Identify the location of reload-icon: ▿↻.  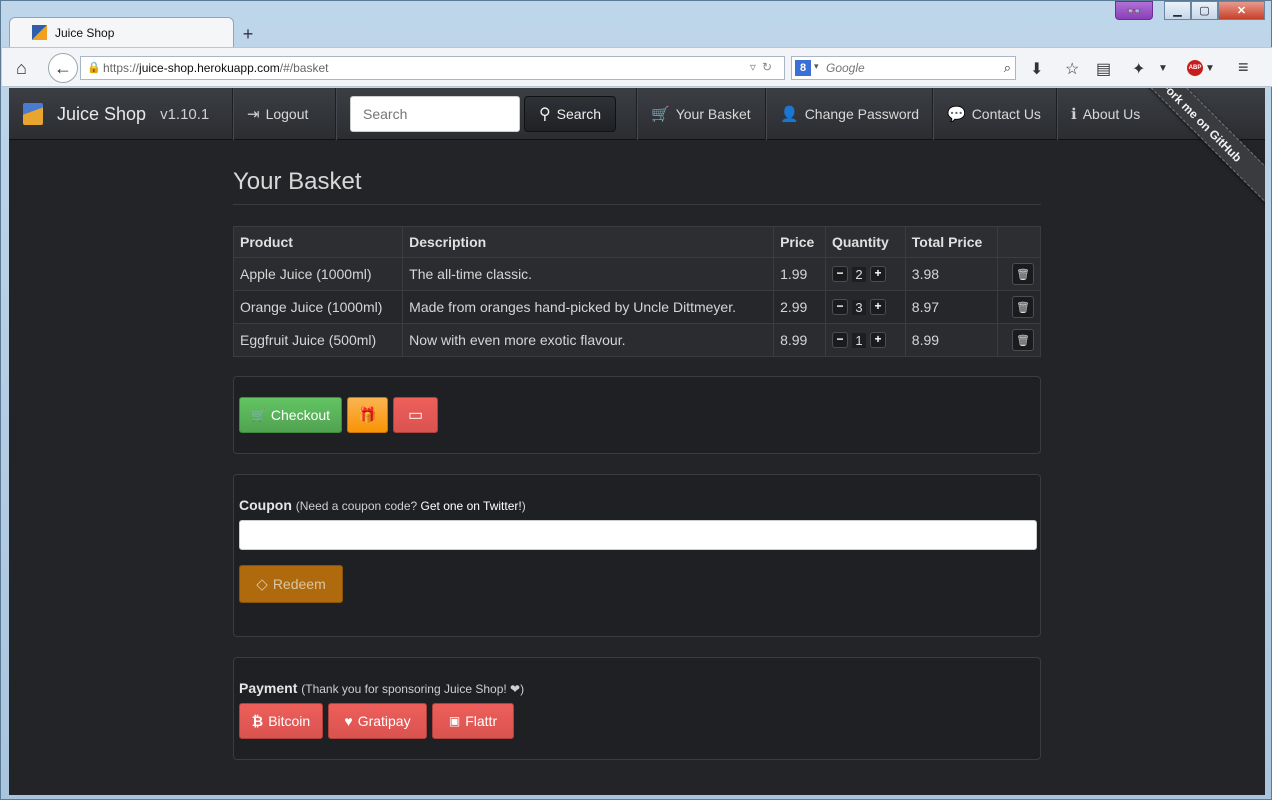
(764, 67).